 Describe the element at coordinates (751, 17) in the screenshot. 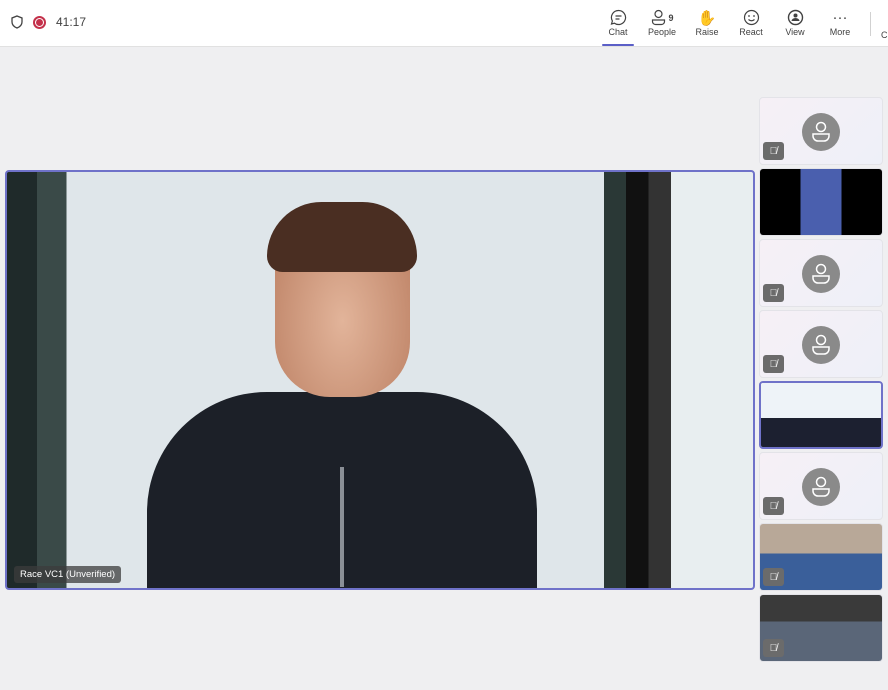

I see `react-smiley-icon` at that location.